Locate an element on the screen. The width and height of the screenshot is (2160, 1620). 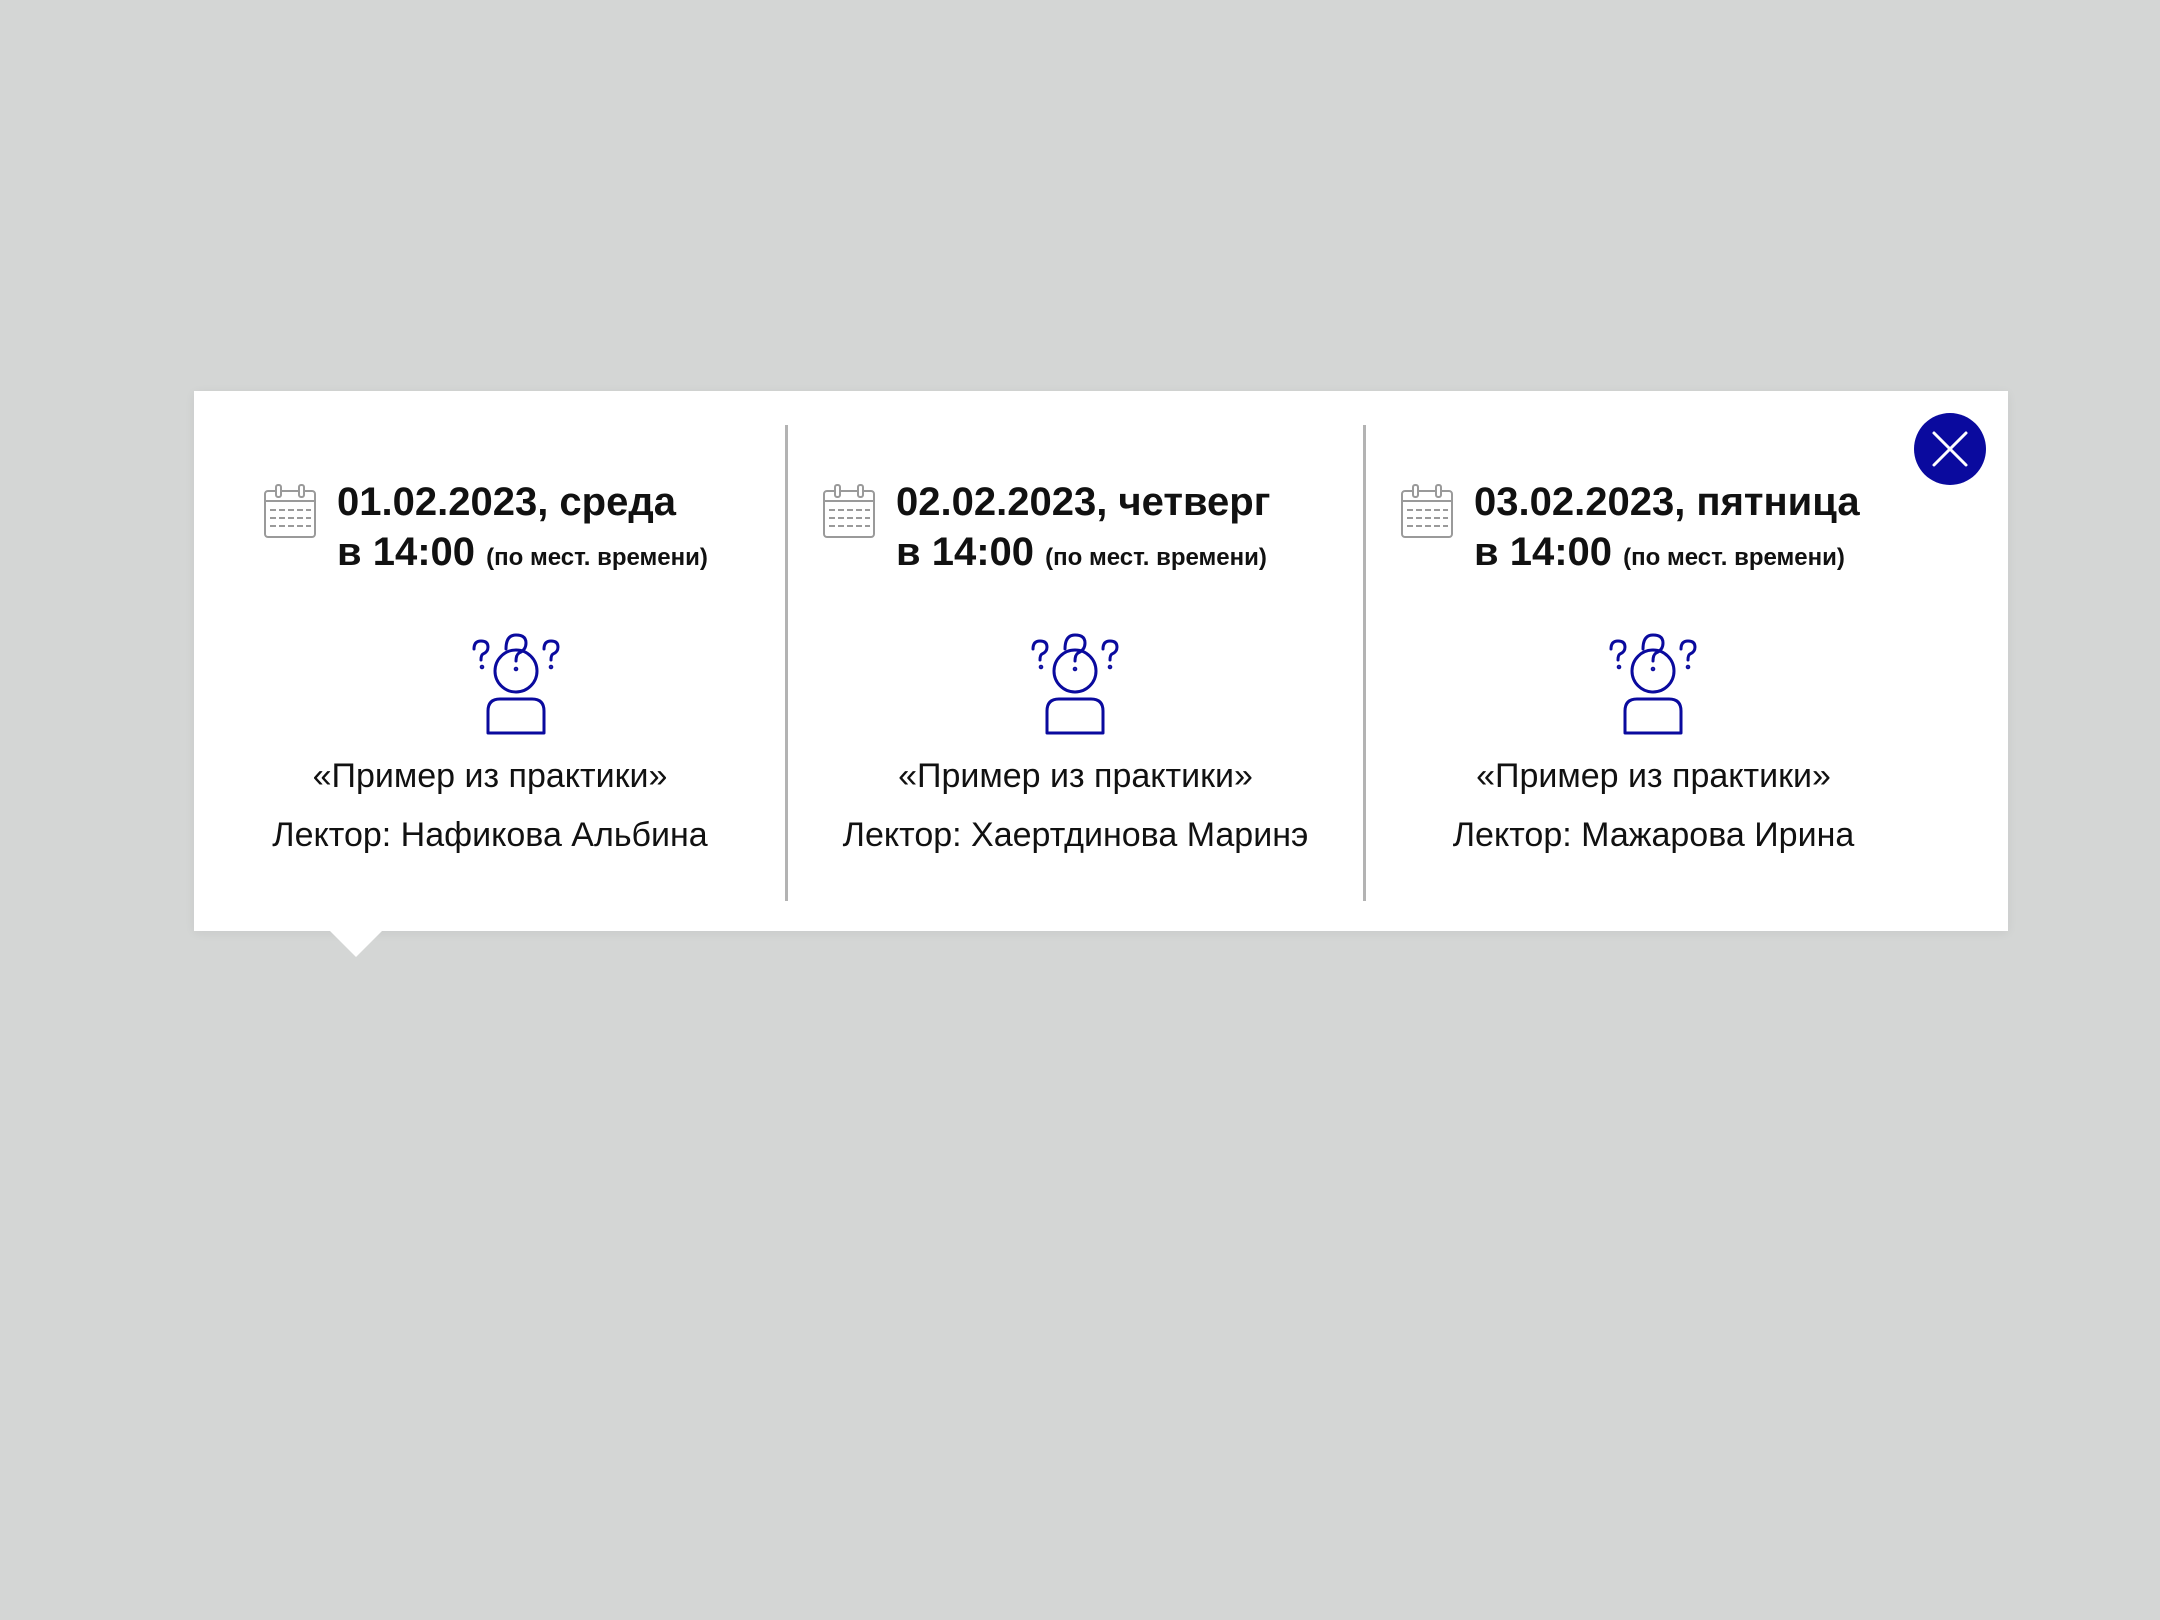
event-date: 01.02.2023, среда is located at coordinates (506, 502).